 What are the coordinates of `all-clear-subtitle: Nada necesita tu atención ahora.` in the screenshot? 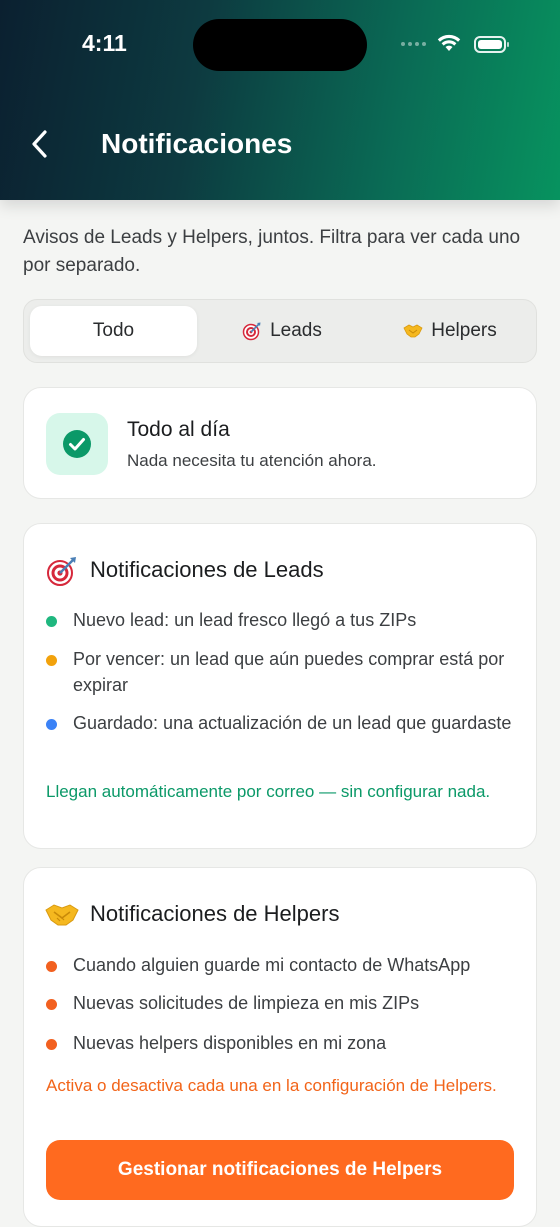 It's located at (252, 460).